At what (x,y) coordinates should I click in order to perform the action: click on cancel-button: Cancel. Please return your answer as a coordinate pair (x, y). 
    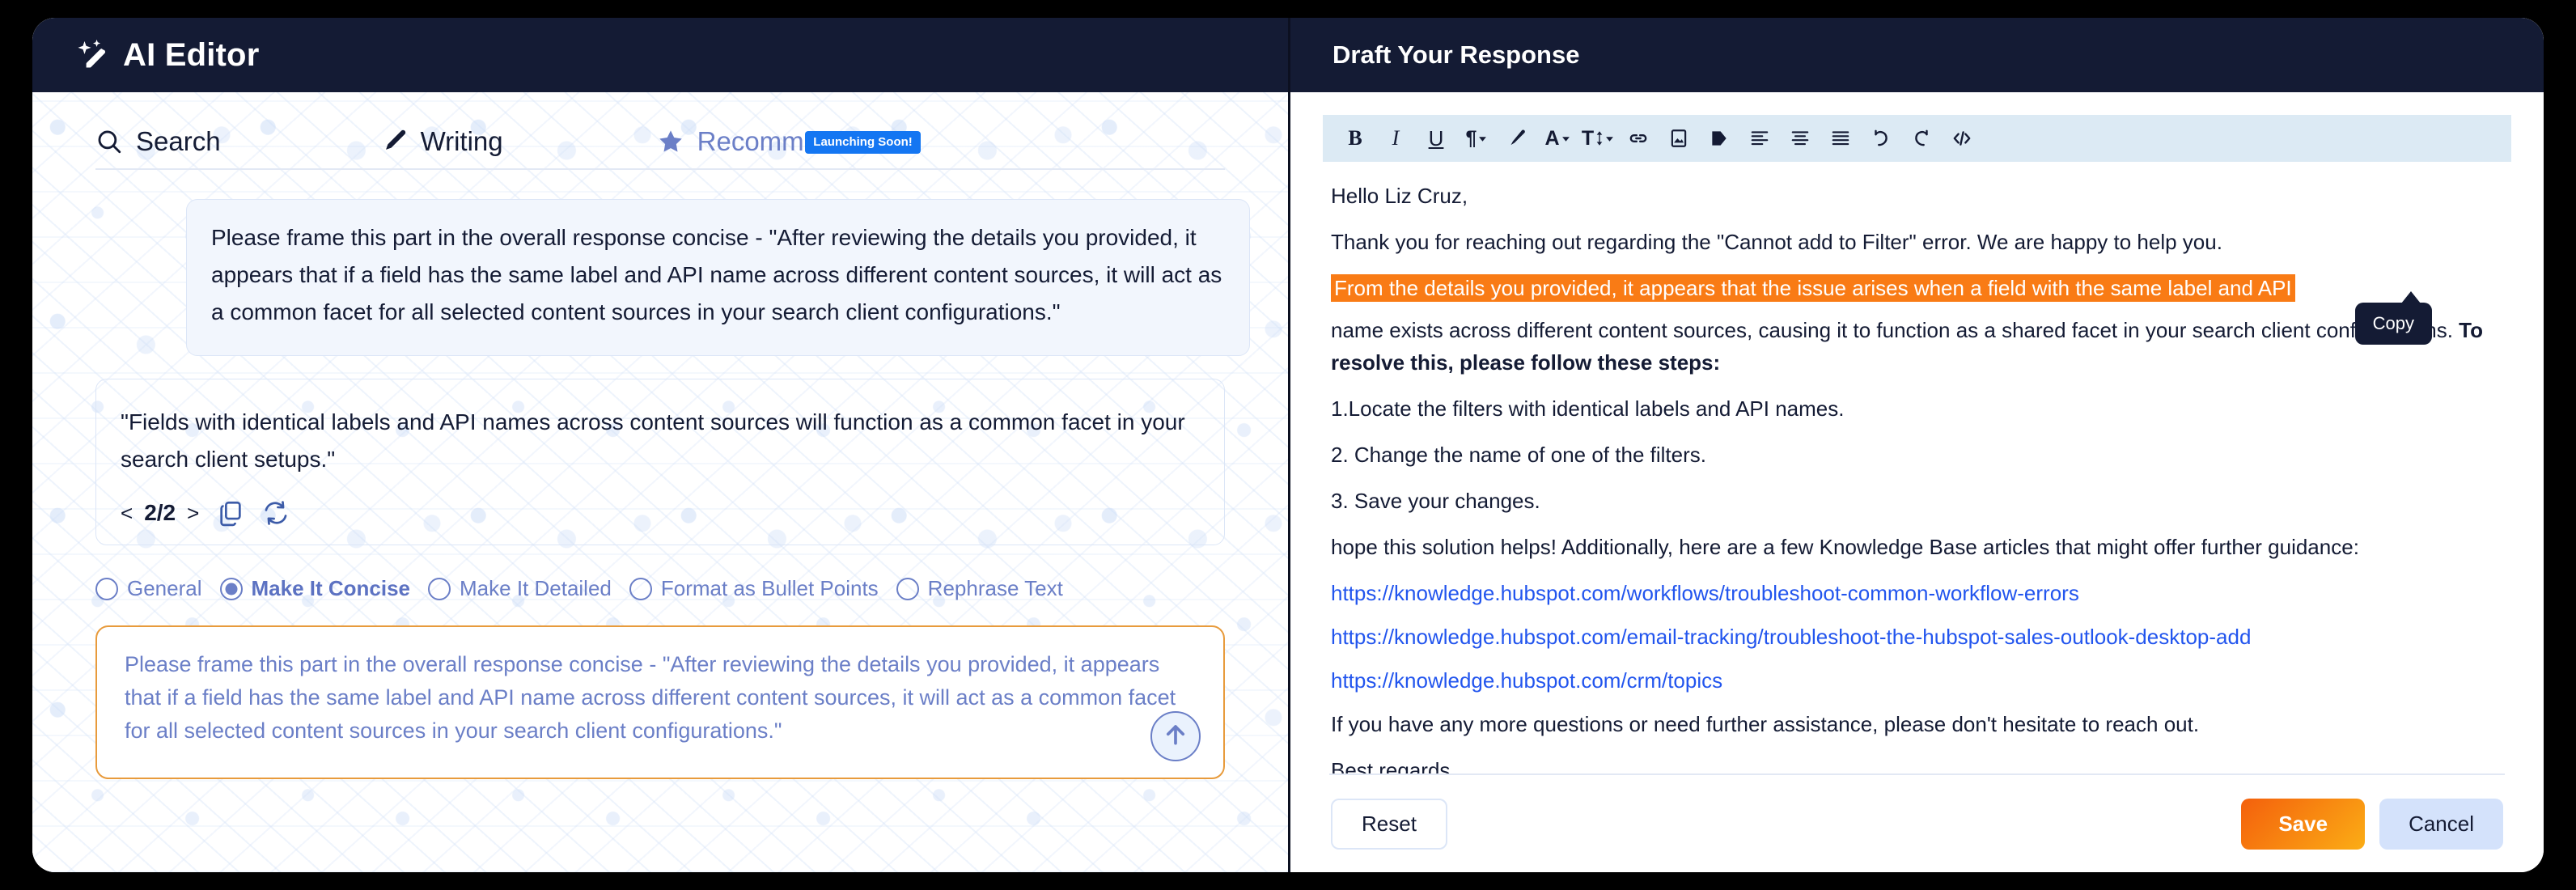
    Looking at the image, I should click on (2441, 824).